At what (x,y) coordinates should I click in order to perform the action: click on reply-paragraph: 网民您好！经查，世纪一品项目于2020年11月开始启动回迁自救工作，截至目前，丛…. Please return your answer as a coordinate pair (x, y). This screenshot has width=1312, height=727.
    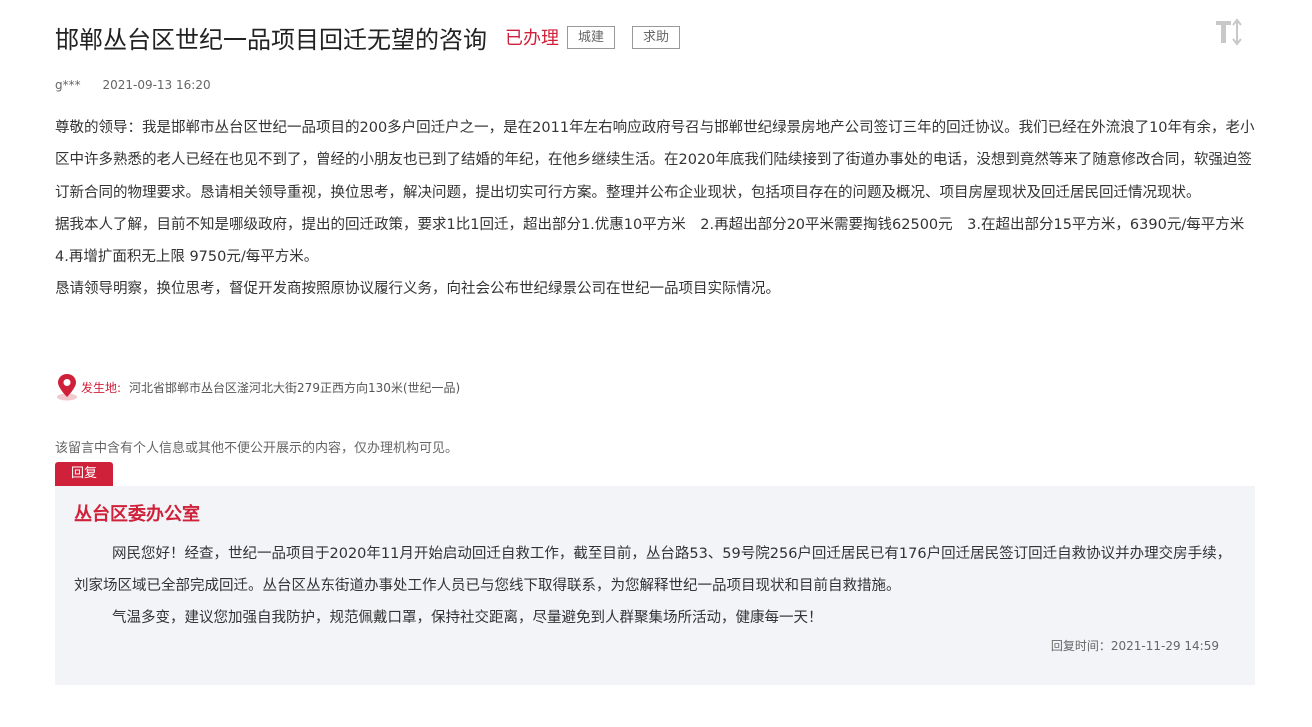
    Looking at the image, I should click on (653, 570).